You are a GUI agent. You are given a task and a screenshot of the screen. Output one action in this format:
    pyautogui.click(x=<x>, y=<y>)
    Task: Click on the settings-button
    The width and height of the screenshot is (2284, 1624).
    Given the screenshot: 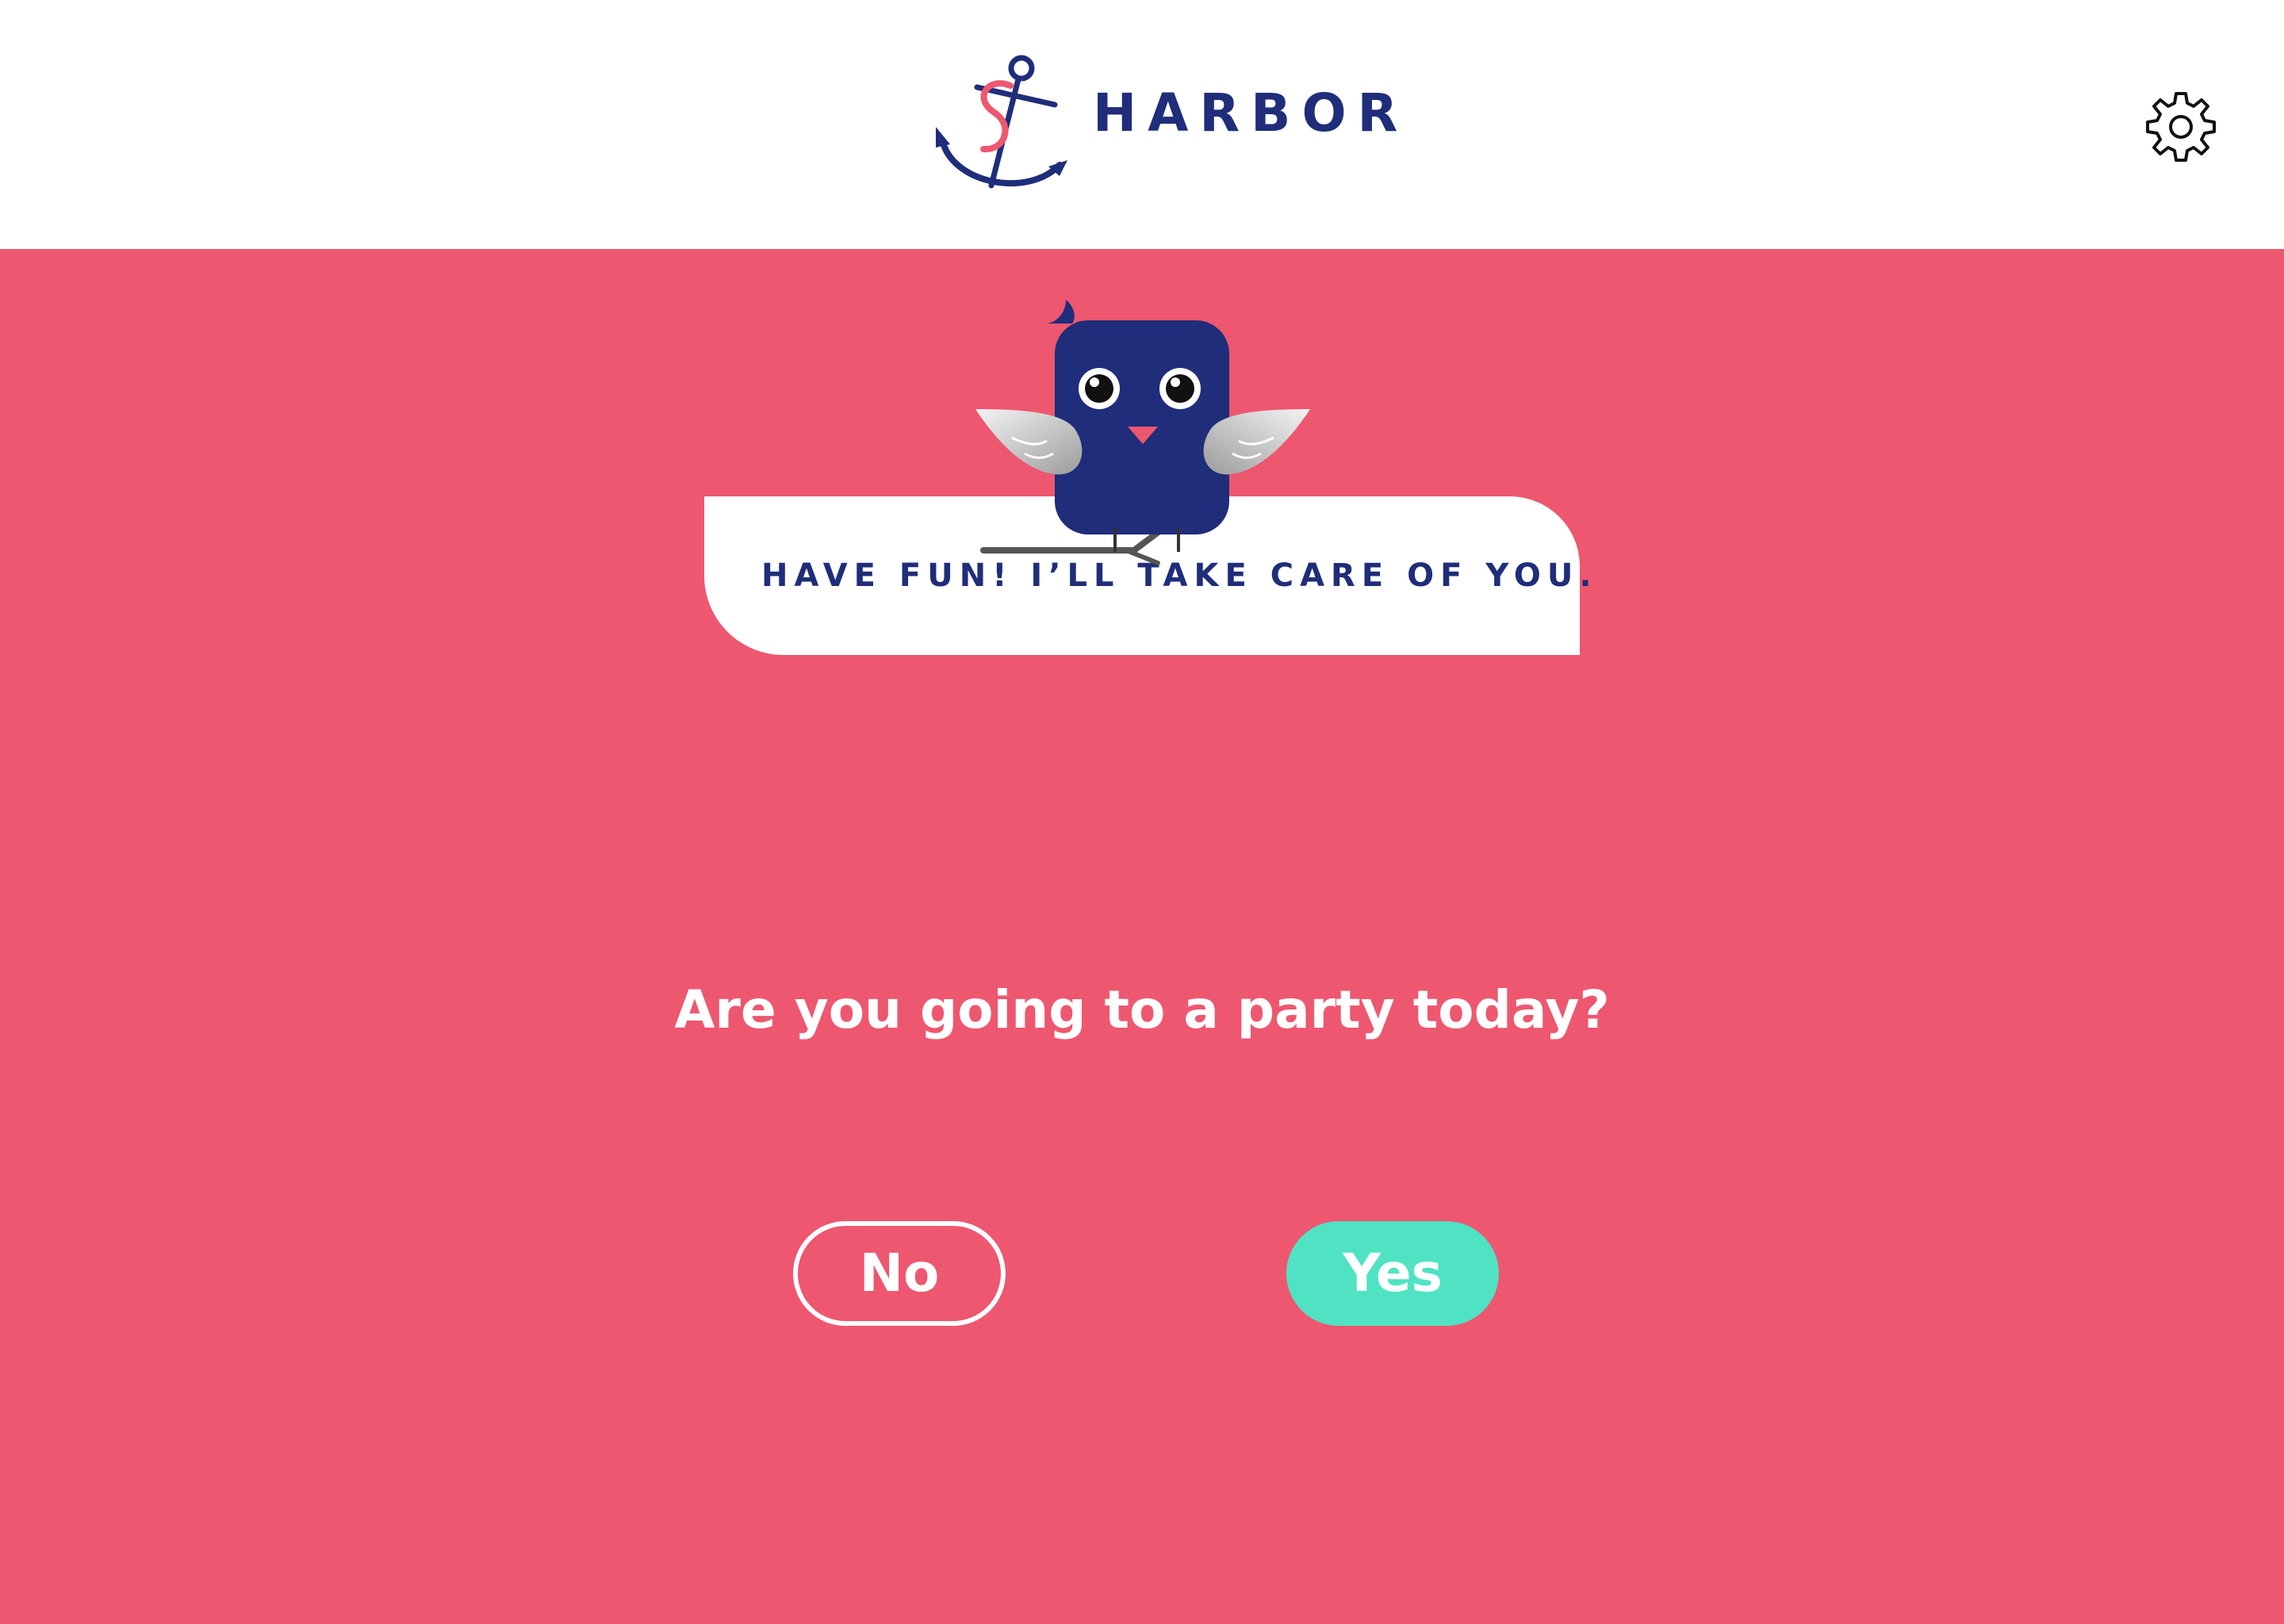 What is the action you would take?
    pyautogui.click(x=2181, y=127)
    